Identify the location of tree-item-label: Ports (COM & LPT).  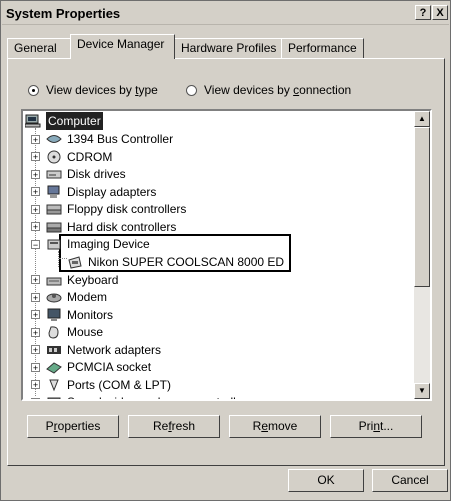
(119, 384).